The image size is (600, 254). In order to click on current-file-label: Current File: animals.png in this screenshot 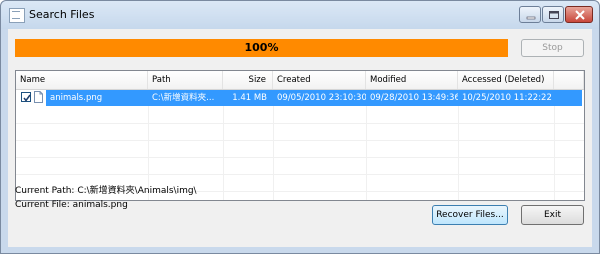, I will do `click(71, 205)`.